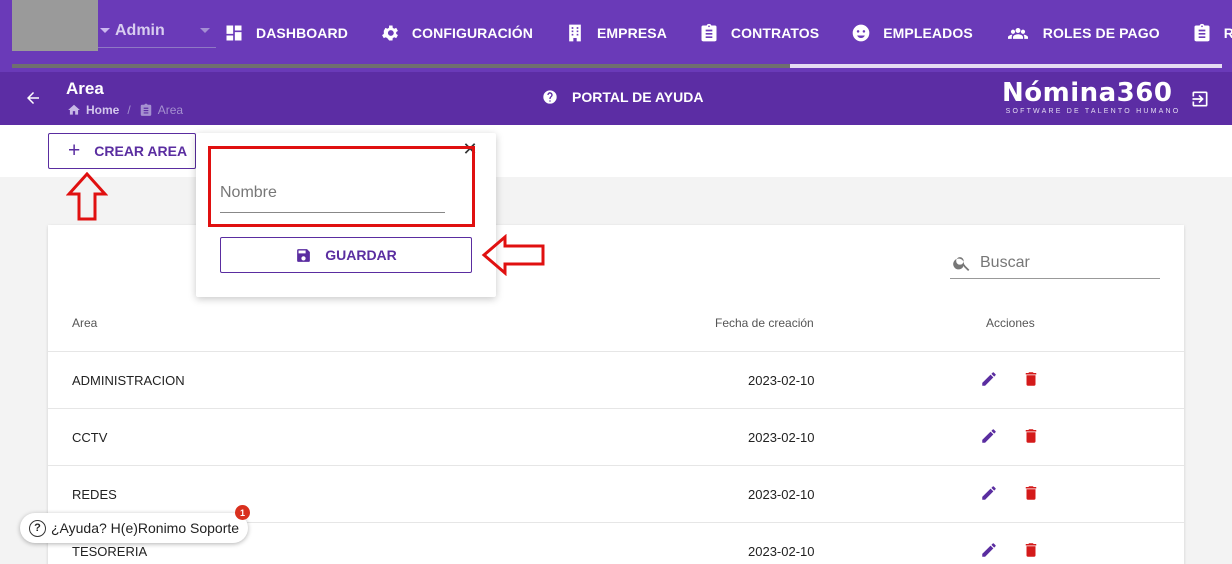 Image resolution: width=1232 pixels, height=564 pixels. I want to click on nav-item-label: EMPLEADOS, so click(928, 33).